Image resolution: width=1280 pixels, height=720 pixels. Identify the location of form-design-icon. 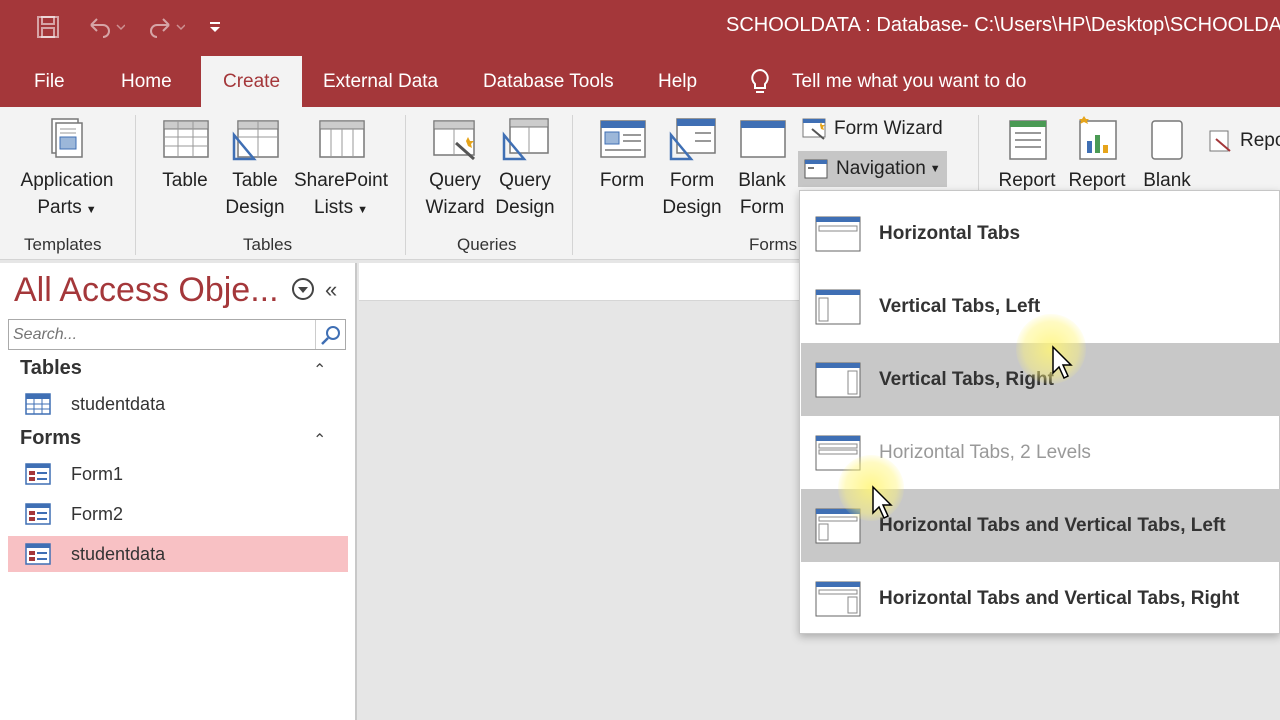
(692, 139).